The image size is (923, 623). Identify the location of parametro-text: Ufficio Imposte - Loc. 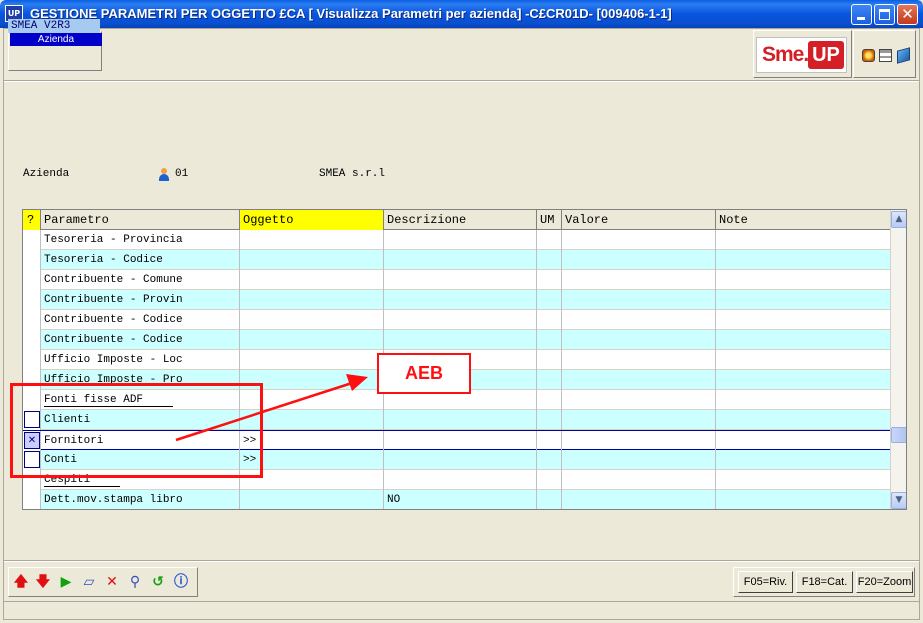
(113, 360).